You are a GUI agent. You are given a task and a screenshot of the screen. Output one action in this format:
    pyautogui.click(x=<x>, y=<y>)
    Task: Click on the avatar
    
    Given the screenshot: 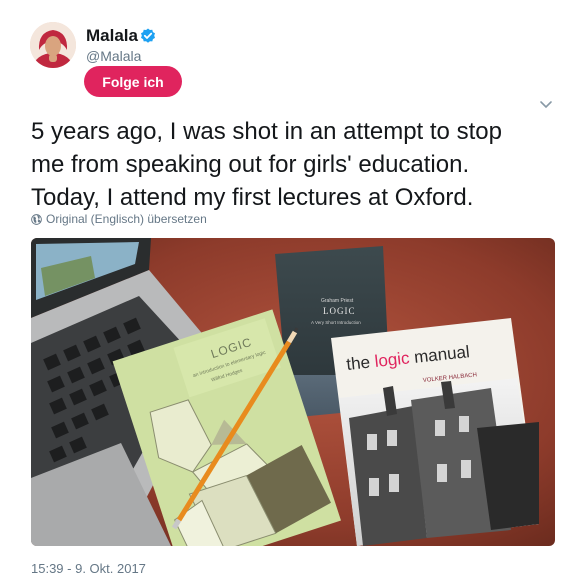 What is the action you would take?
    pyautogui.click(x=53, y=45)
    